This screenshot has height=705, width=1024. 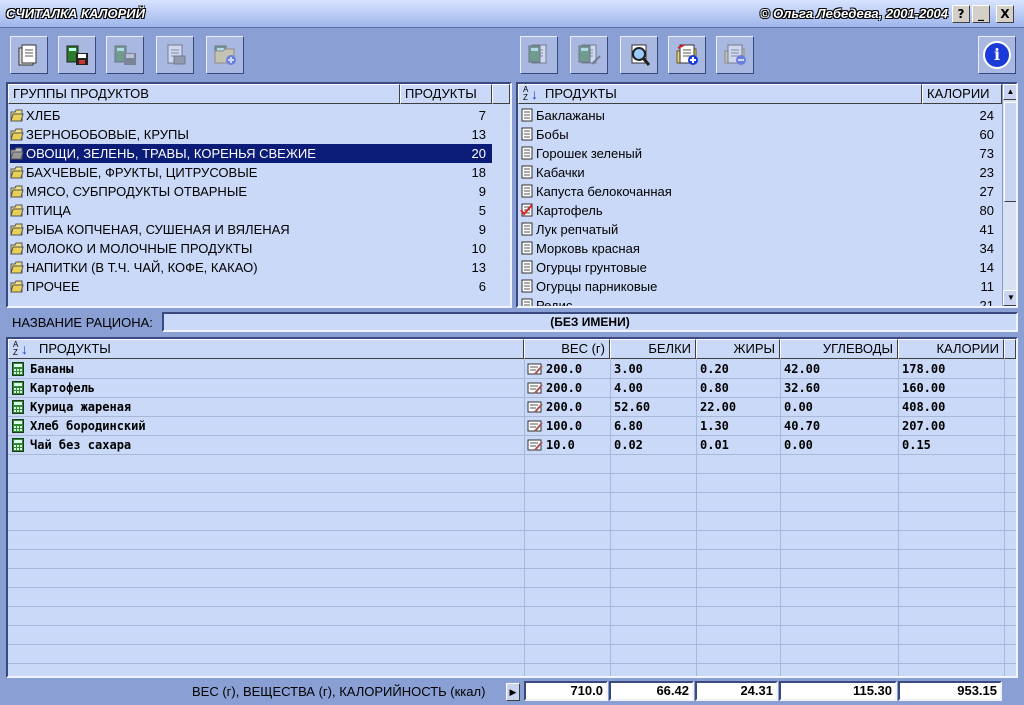 What do you see at coordinates (802, 426) in the screenshot?
I see `cell-carbs: 40.70` at bounding box center [802, 426].